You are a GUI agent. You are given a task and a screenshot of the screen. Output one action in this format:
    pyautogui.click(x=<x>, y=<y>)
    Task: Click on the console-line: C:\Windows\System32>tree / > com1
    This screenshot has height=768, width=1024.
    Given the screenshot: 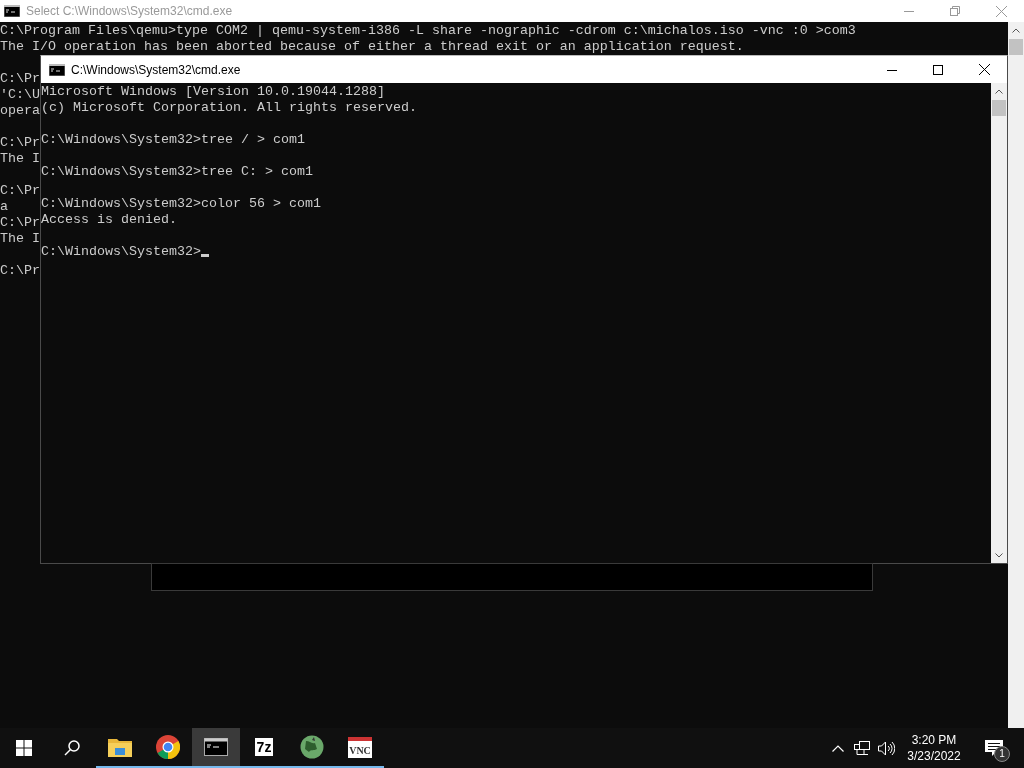 What is the action you would take?
    pyautogui.click(x=173, y=140)
    